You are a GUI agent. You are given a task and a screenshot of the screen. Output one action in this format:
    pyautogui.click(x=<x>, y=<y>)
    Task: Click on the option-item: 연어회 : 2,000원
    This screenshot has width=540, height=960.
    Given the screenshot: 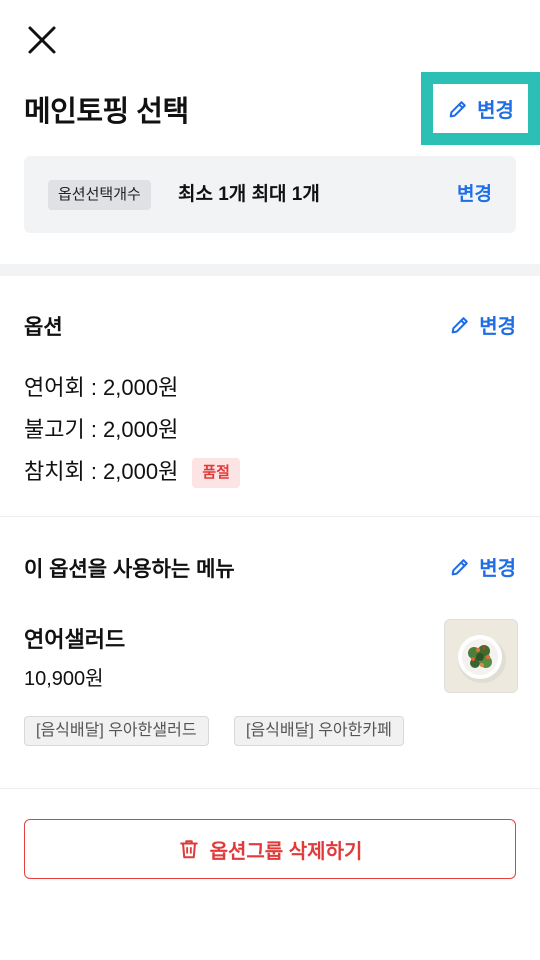 What is the action you would take?
    pyautogui.click(x=101, y=386)
    